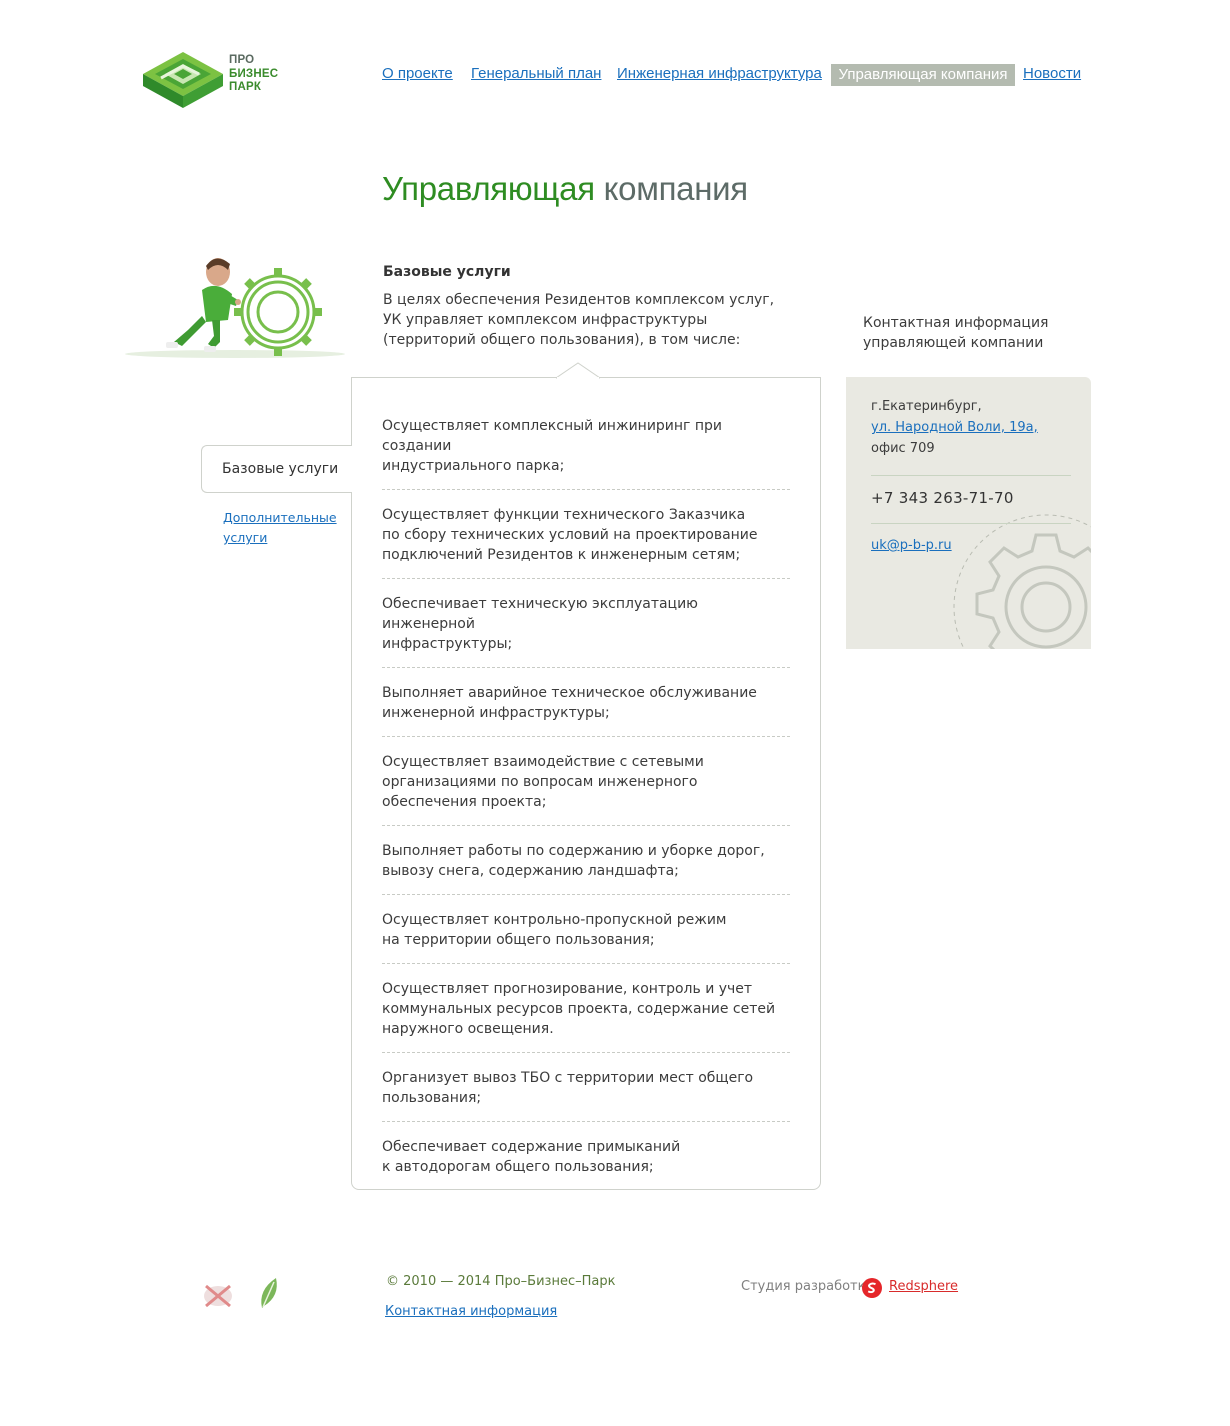 Image resolution: width=1230 pixels, height=1426 pixels. What do you see at coordinates (235, 307) in the screenshot?
I see `mascot-gear-illustration` at bounding box center [235, 307].